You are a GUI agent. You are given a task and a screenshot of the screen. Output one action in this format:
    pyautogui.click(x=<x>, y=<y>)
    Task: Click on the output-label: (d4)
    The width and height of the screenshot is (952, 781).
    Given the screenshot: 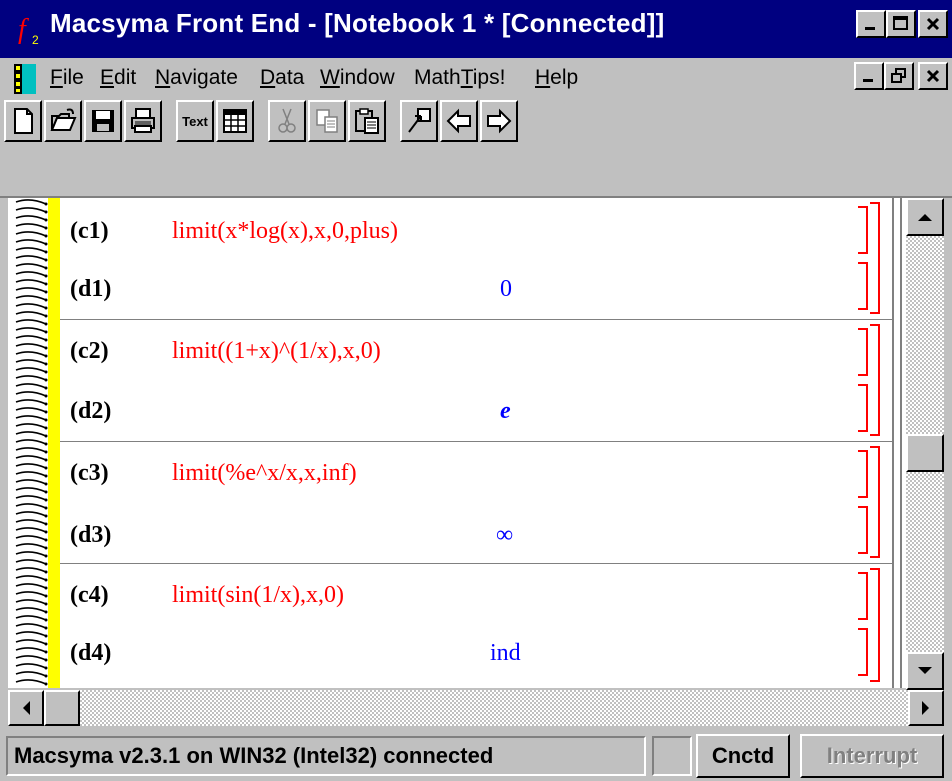 What is the action you would take?
    pyautogui.click(x=91, y=653)
    